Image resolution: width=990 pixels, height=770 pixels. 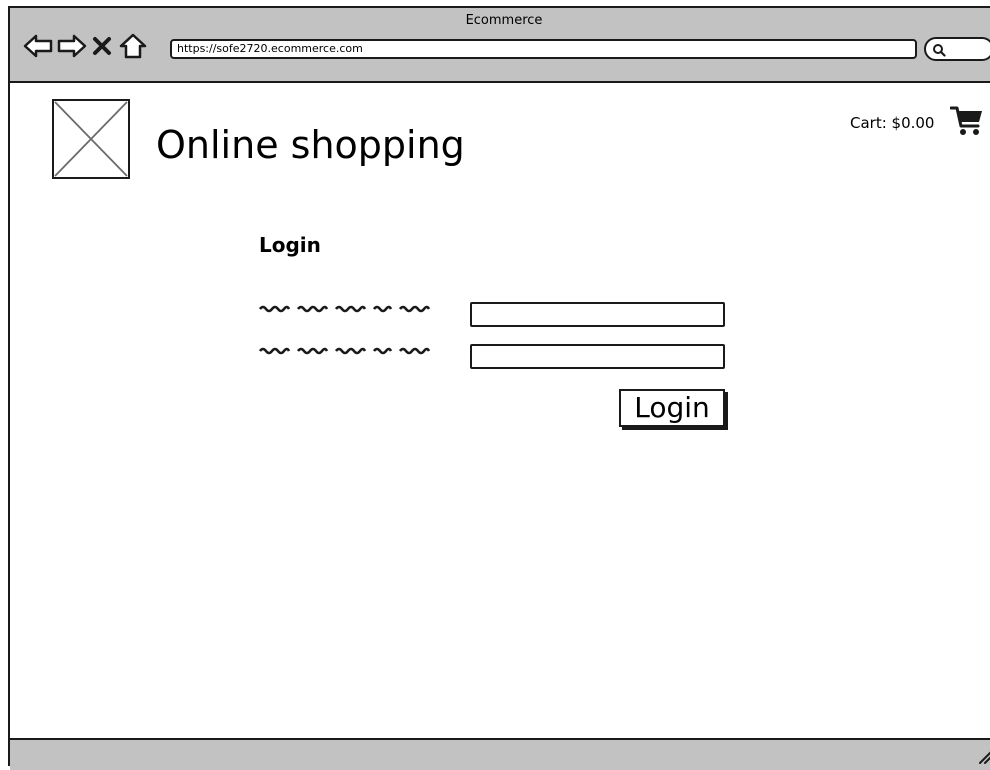 What do you see at coordinates (348, 350) in the screenshot?
I see `password-field-label` at bounding box center [348, 350].